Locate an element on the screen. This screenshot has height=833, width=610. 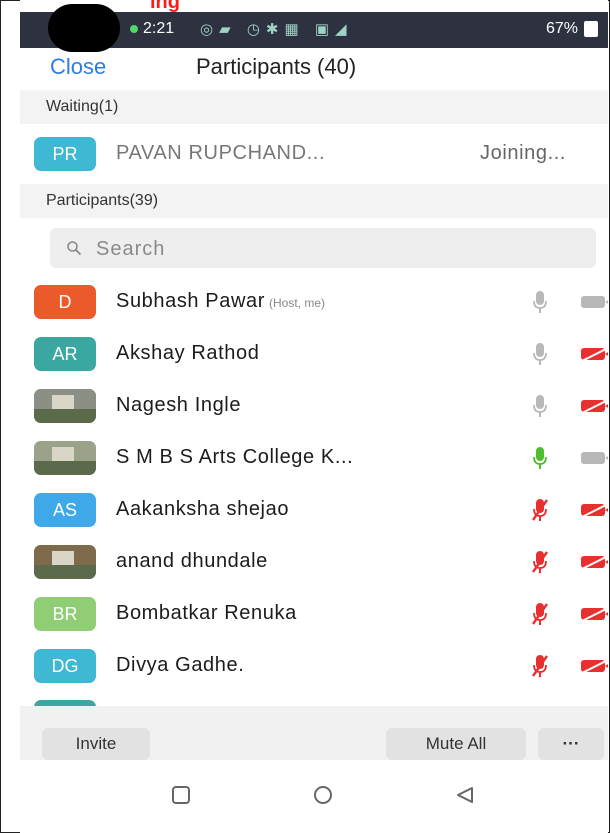
participant-name-text: Akshay Rathod is located at coordinates (188, 353).